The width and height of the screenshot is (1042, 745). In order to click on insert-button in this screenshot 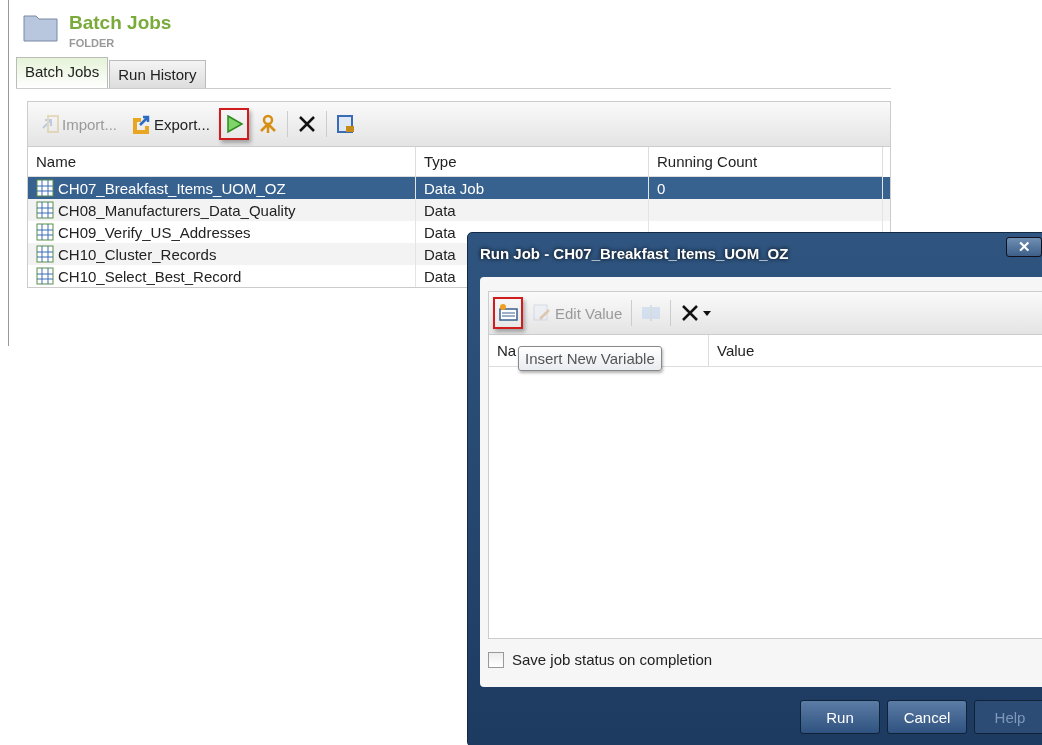, I will do `click(508, 313)`.